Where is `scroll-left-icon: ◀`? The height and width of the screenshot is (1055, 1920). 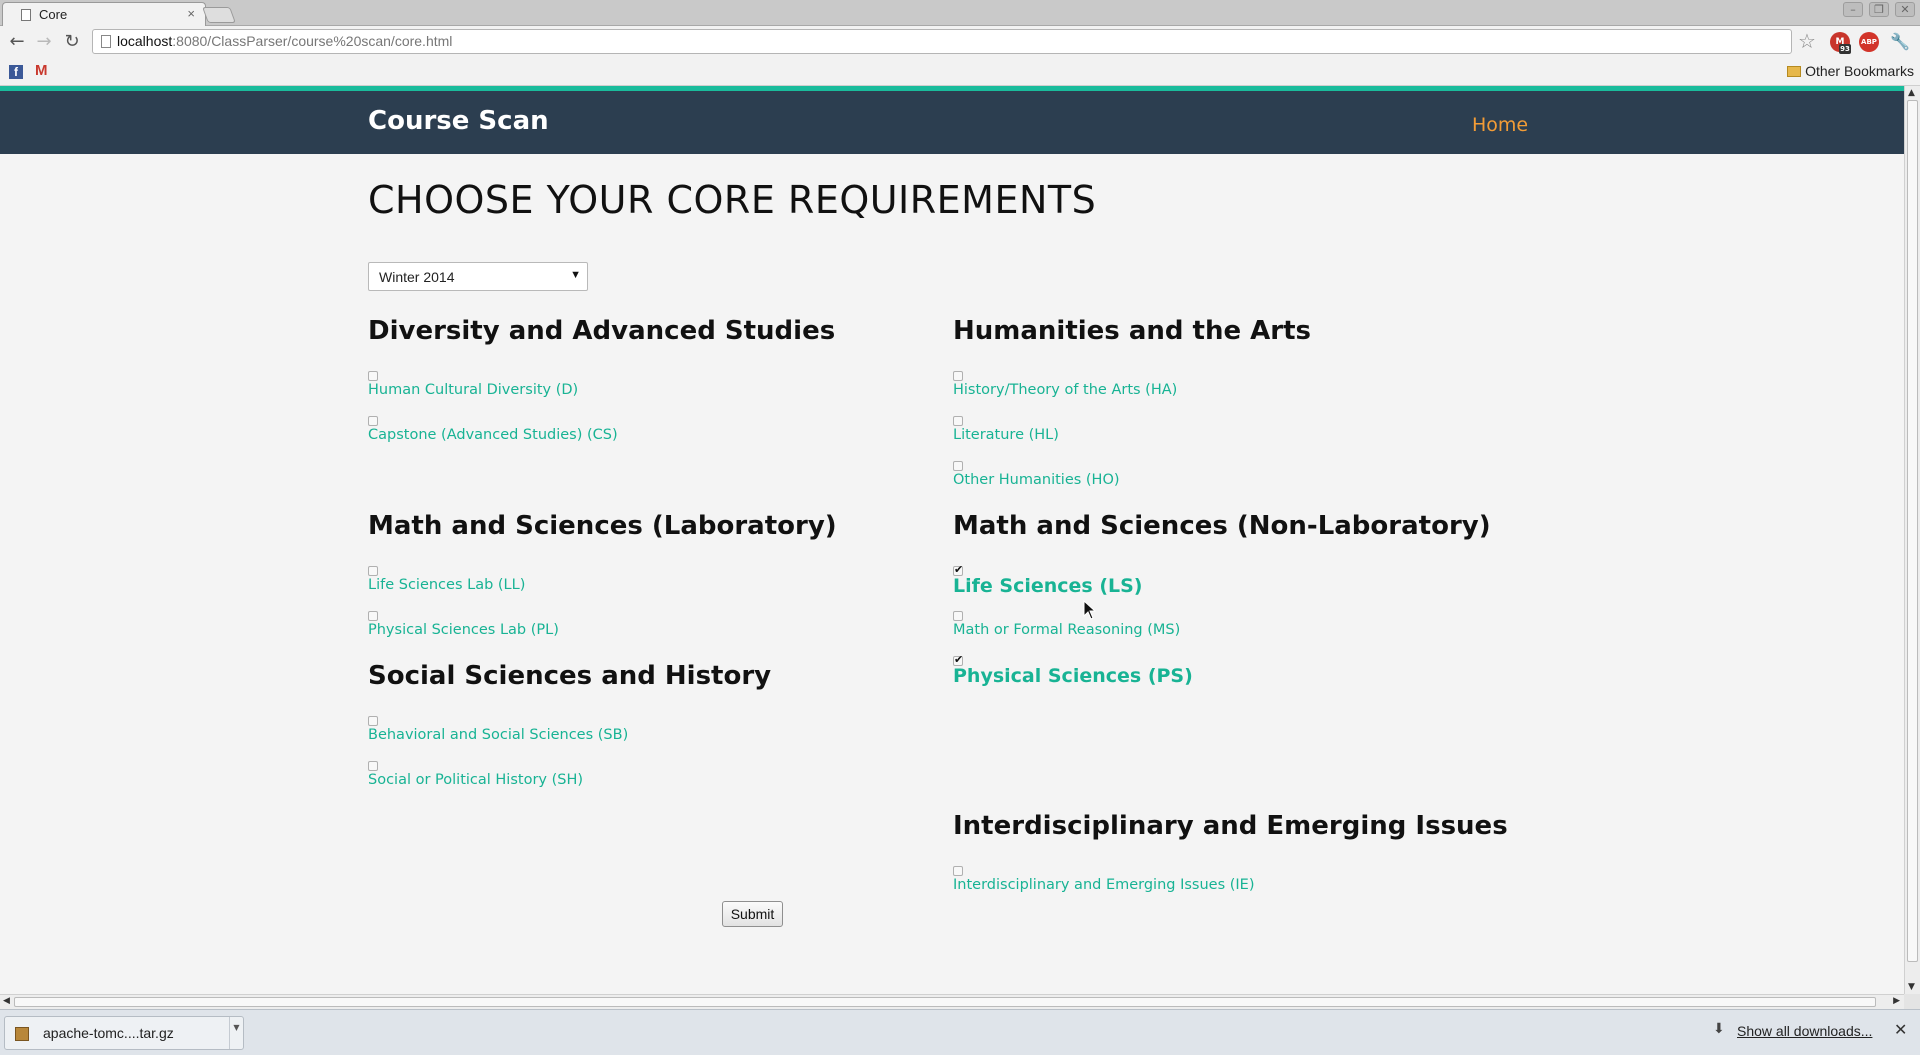 scroll-left-icon: ◀ is located at coordinates (6, 1001).